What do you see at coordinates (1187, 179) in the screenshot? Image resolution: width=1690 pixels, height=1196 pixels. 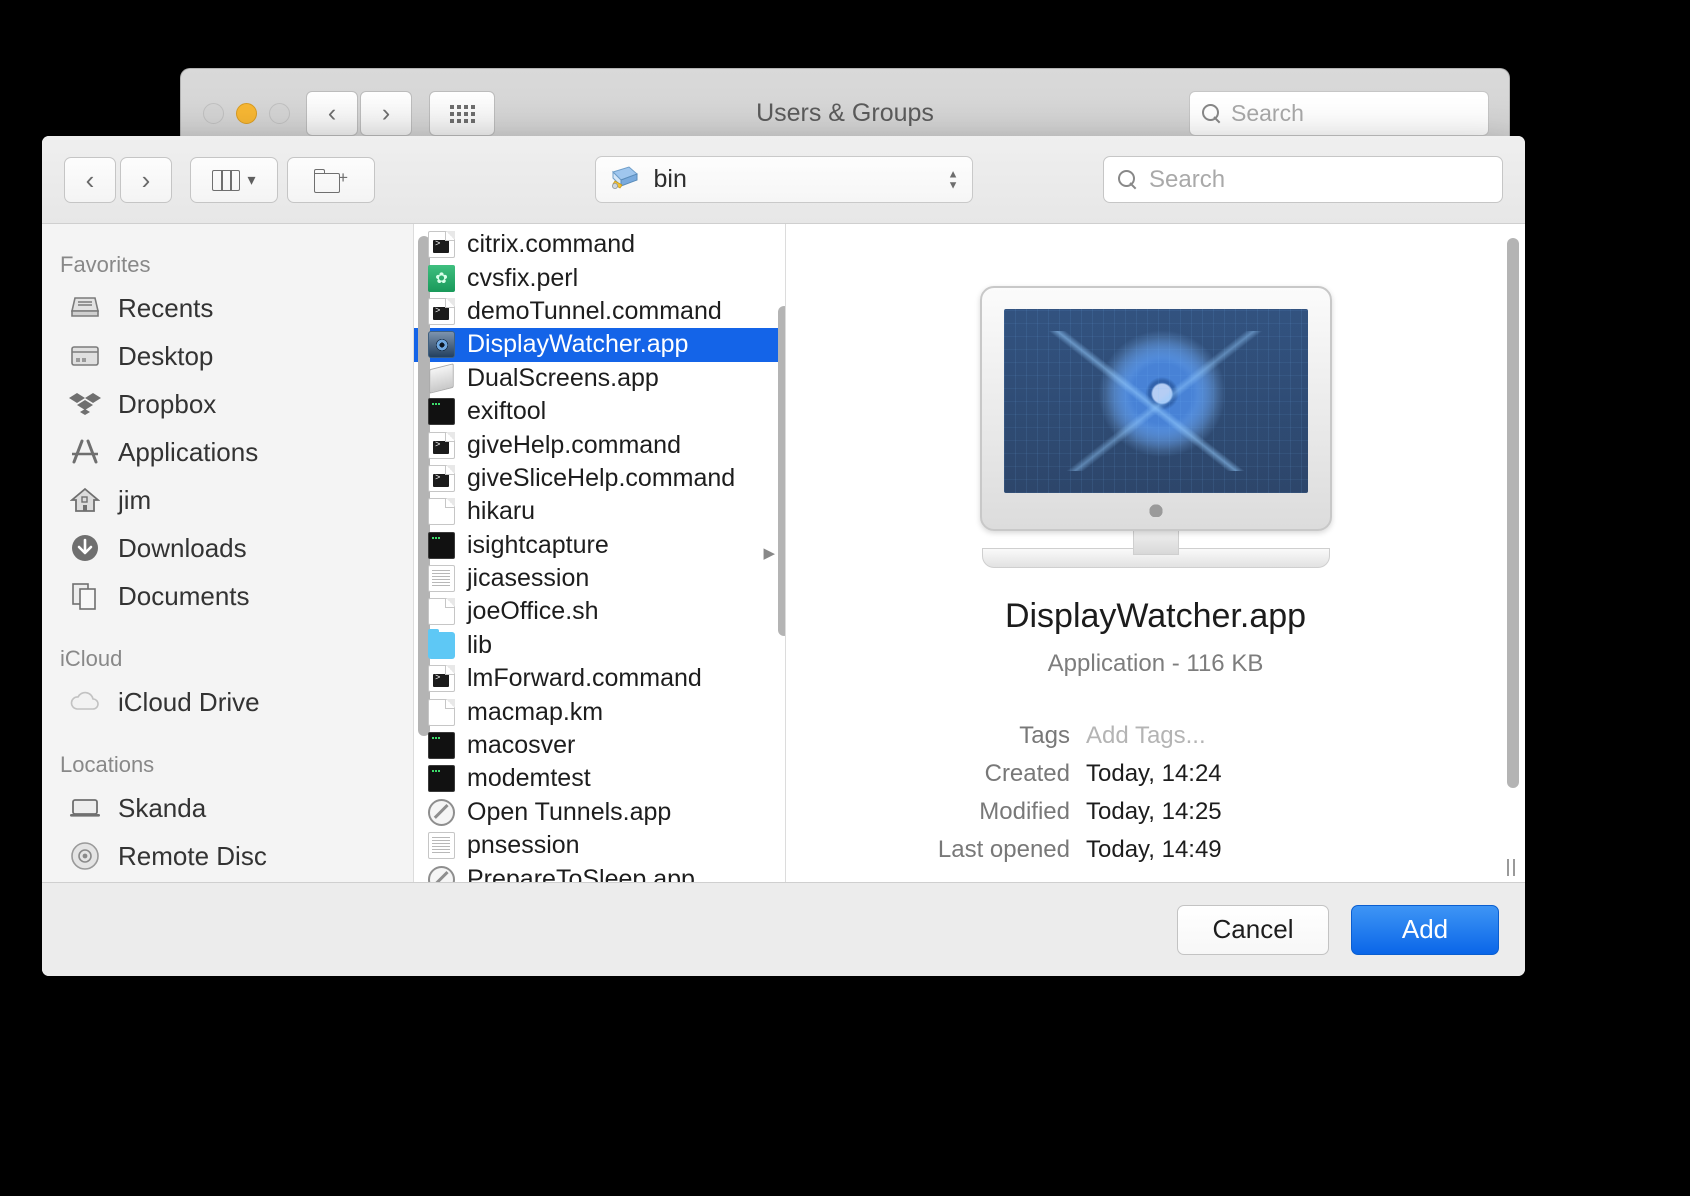 I see `search-placeholder: Search` at bounding box center [1187, 179].